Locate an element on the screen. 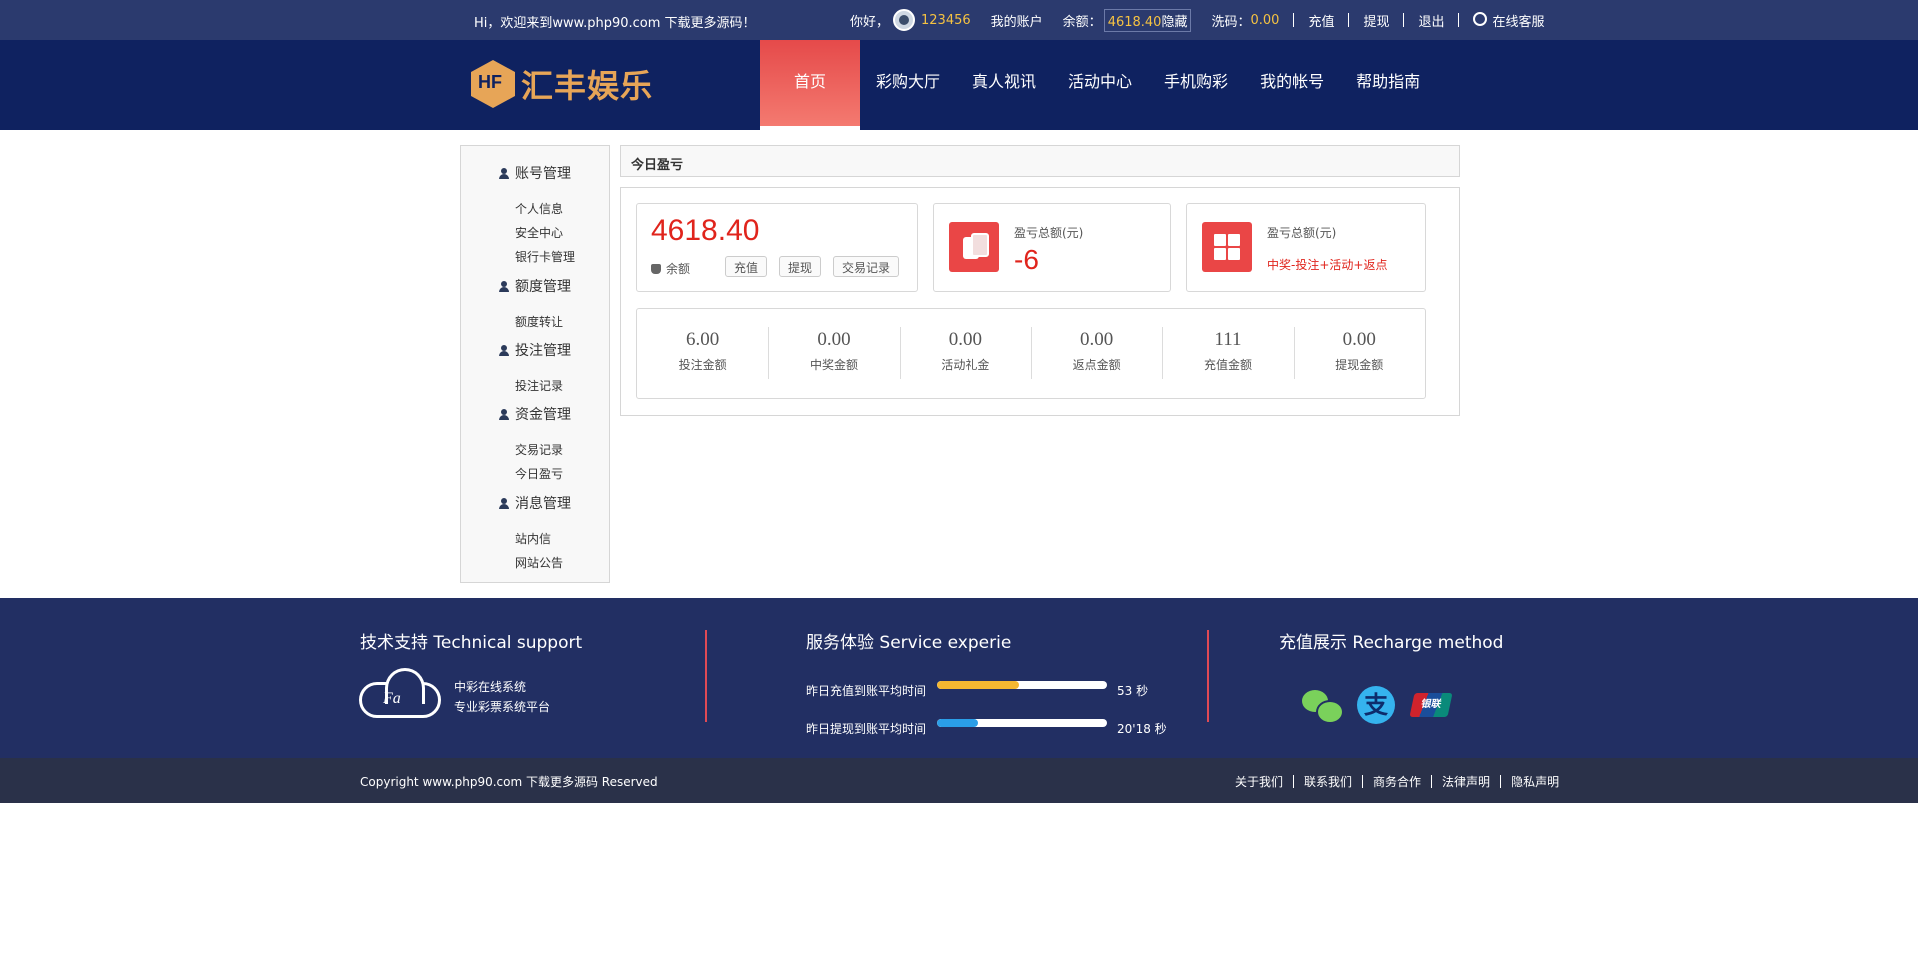  footer-link-legal: 法律声明 is located at coordinates (1466, 781).